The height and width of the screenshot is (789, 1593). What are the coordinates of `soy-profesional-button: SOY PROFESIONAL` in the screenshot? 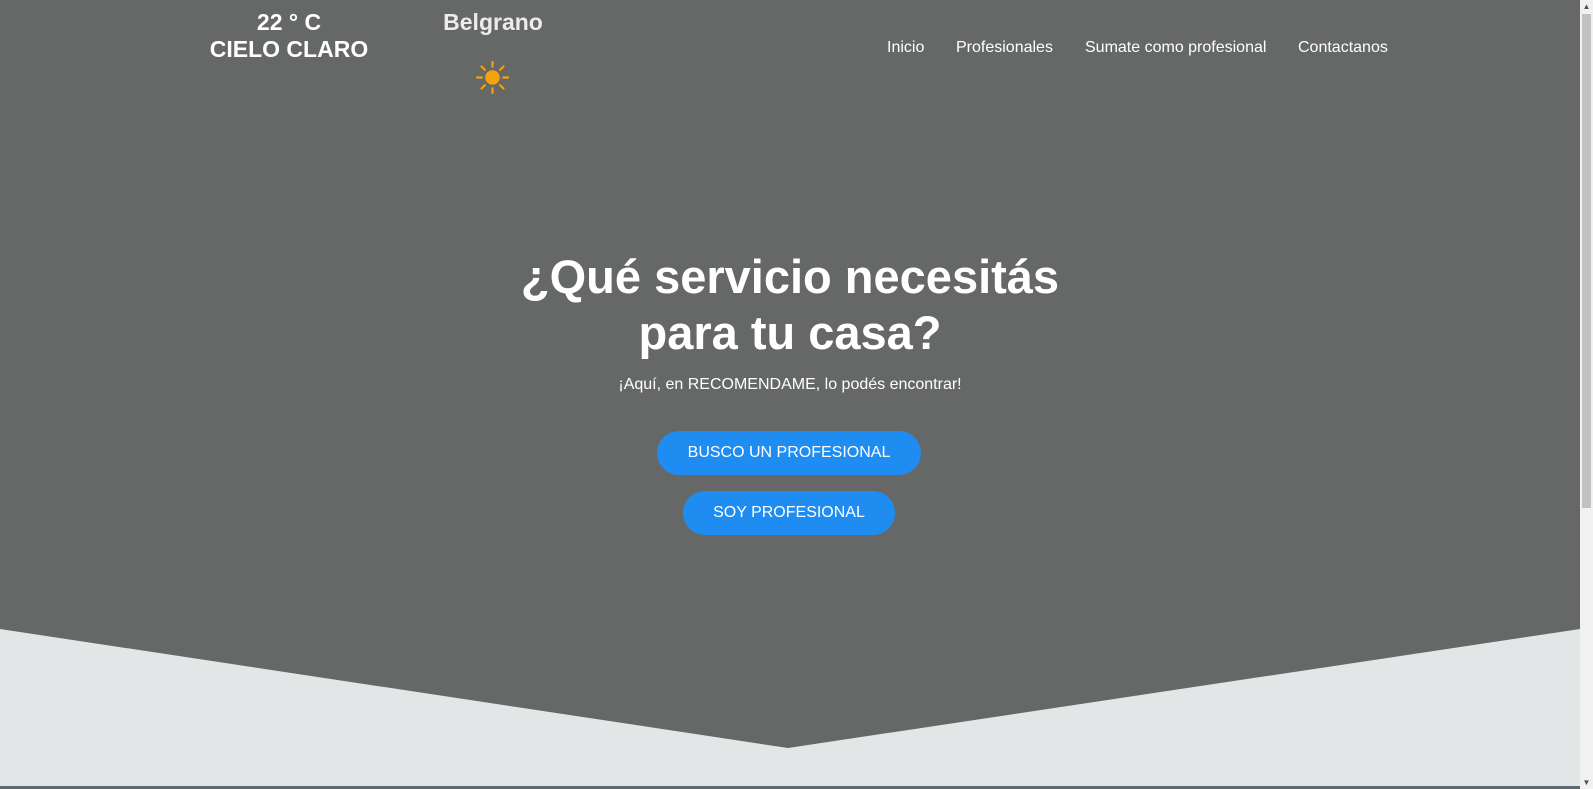 It's located at (789, 513).